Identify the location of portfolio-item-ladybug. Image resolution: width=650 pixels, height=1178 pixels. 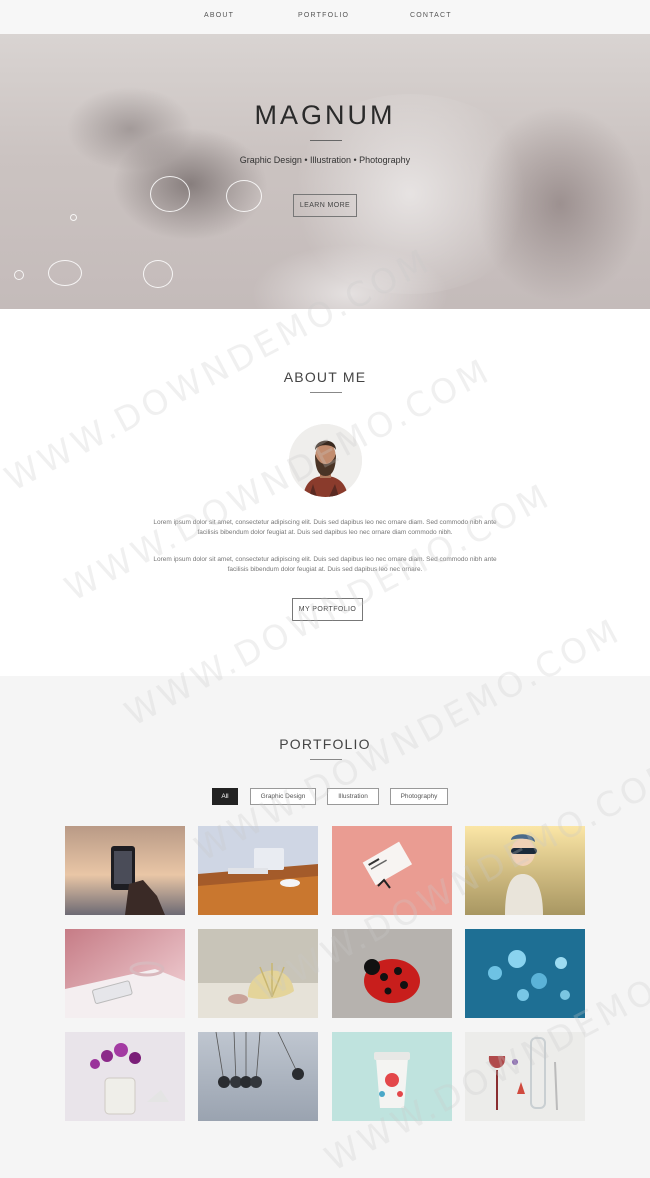
(392, 973).